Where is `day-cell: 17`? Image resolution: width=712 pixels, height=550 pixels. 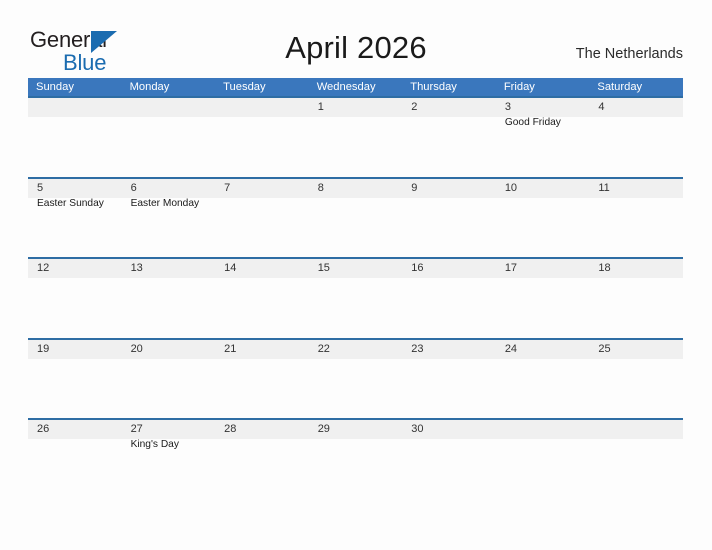 day-cell: 17 is located at coordinates (543, 298).